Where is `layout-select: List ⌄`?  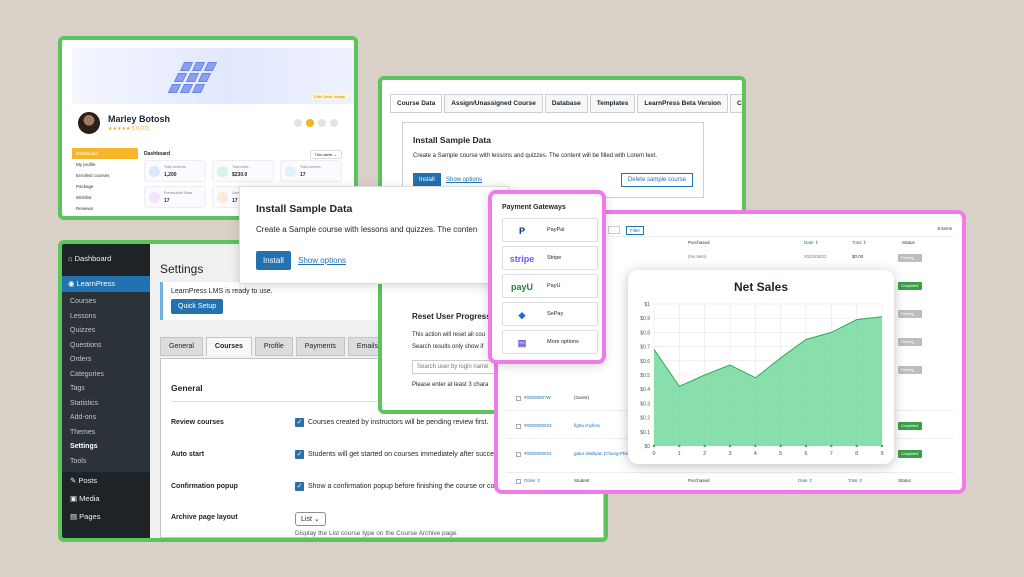 layout-select: List ⌄ is located at coordinates (310, 519).